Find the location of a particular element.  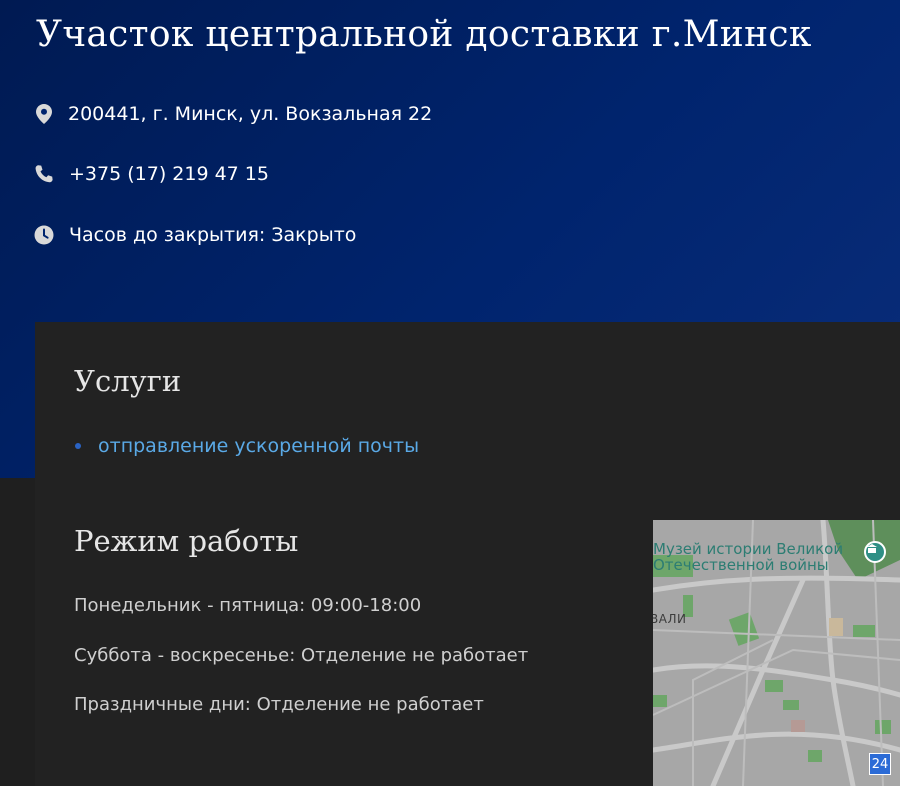

hours-text: Часов до закрытия: Закрыто is located at coordinates (213, 235).